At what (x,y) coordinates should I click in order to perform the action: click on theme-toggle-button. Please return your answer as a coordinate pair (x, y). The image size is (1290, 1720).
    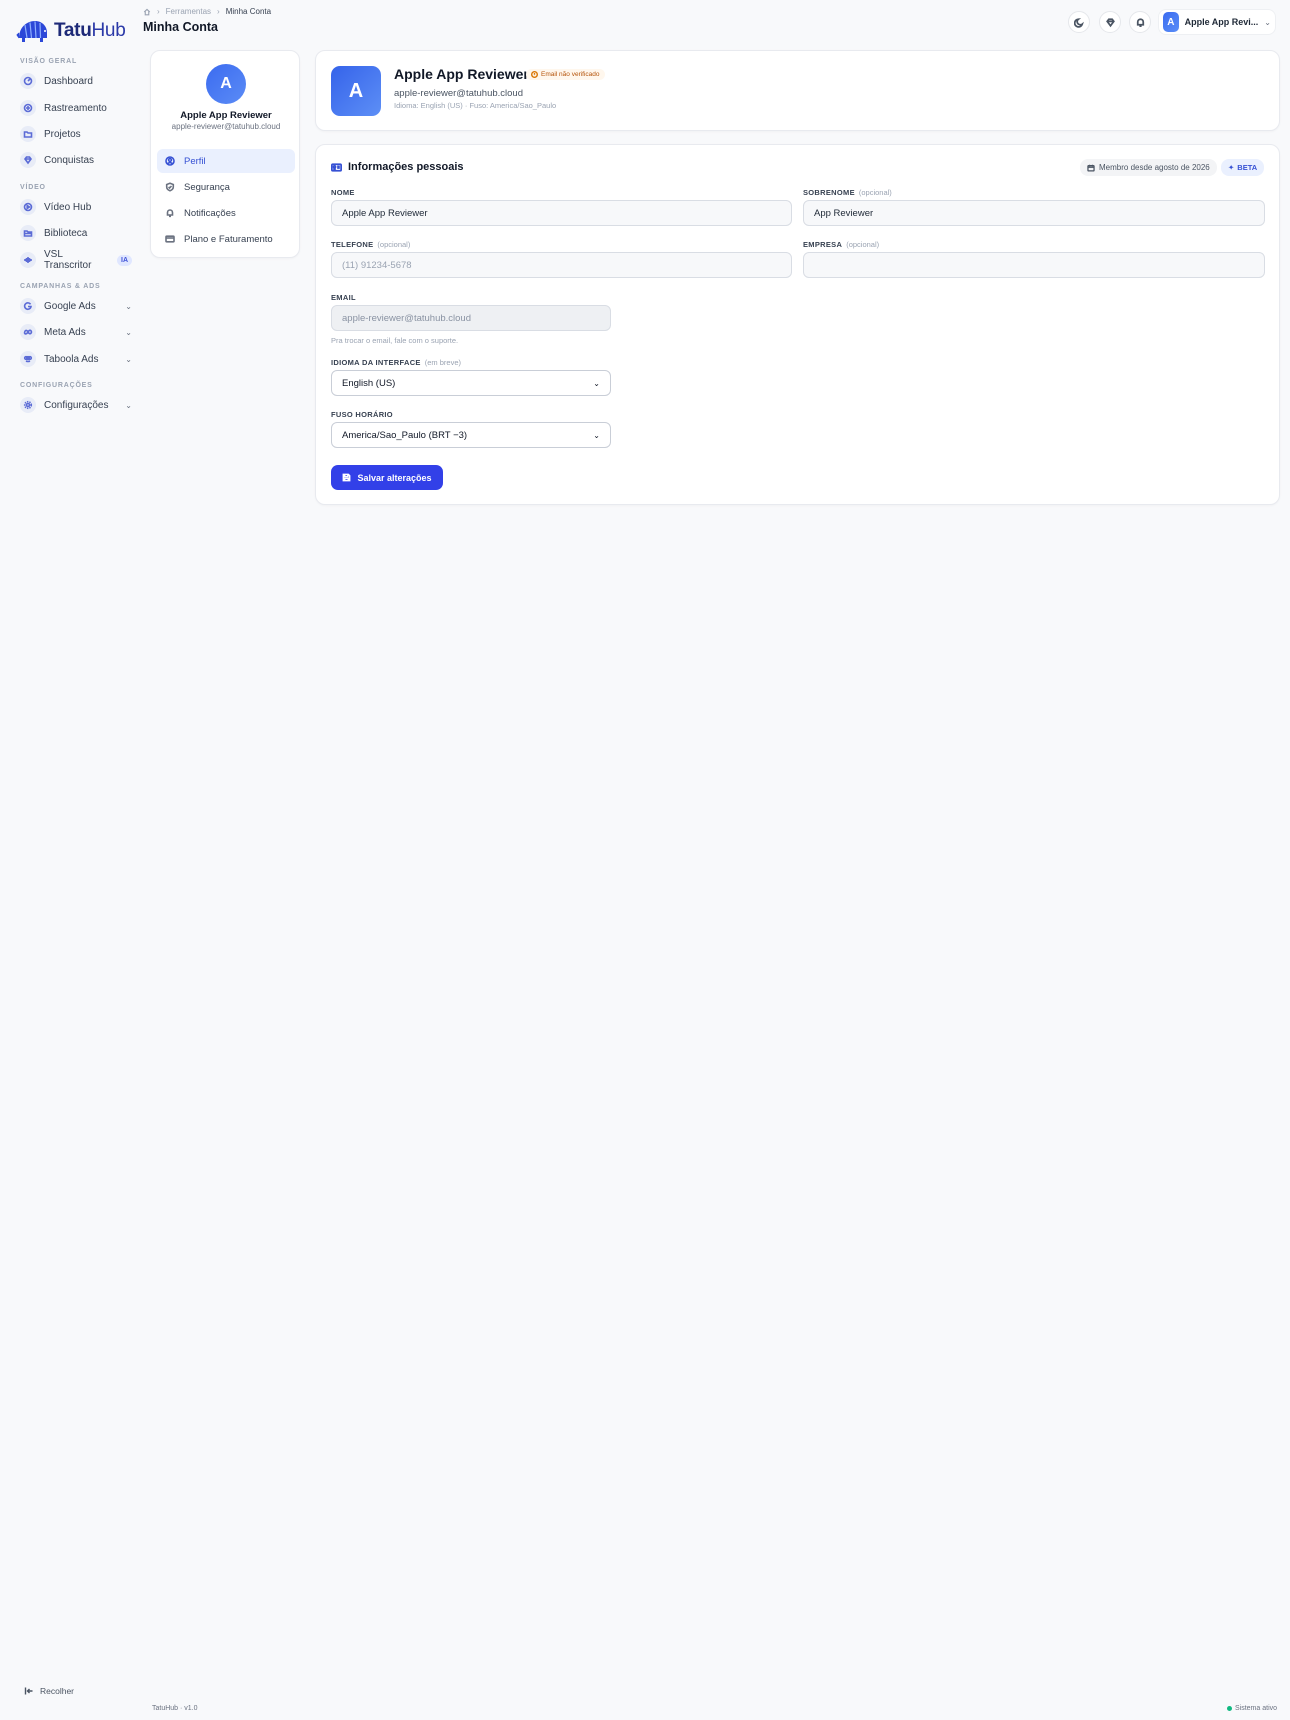
    Looking at the image, I should click on (1079, 22).